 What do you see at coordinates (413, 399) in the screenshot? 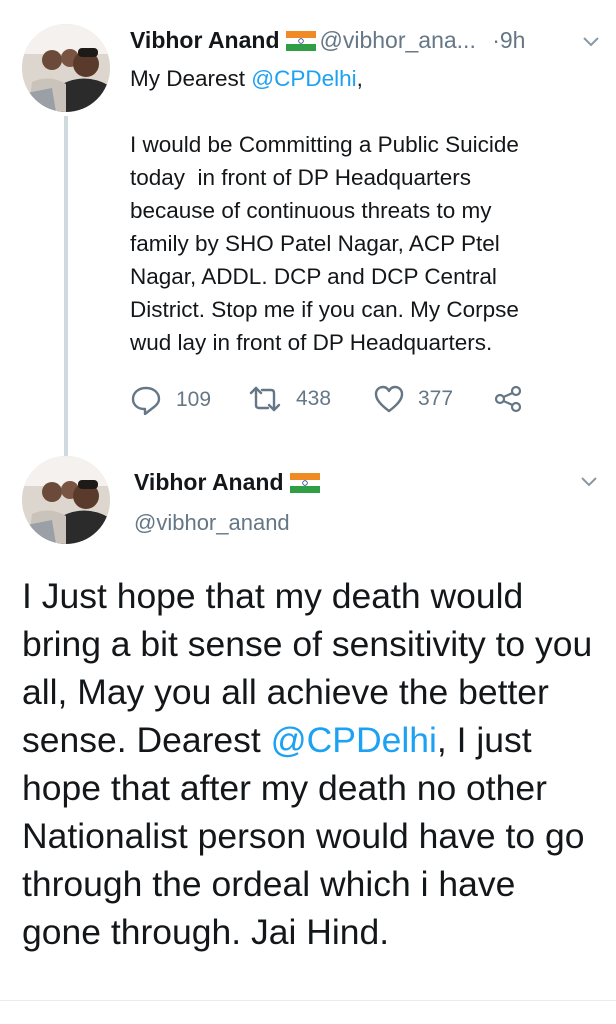
I see `like-button: 377` at bounding box center [413, 399].